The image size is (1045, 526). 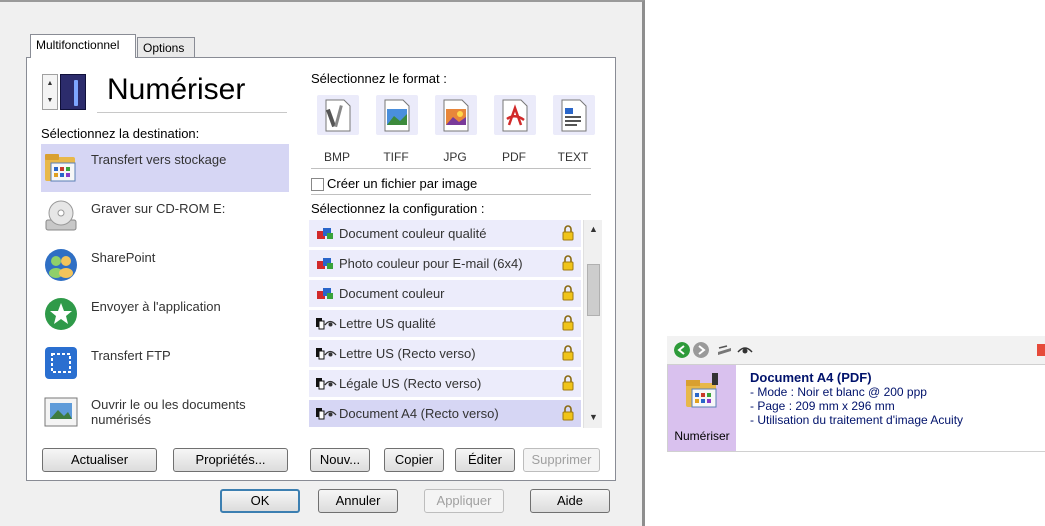 I want to click on summary-line: - Mode : Noir et blanc @ 200 ppp, so click(x=838, y=392).